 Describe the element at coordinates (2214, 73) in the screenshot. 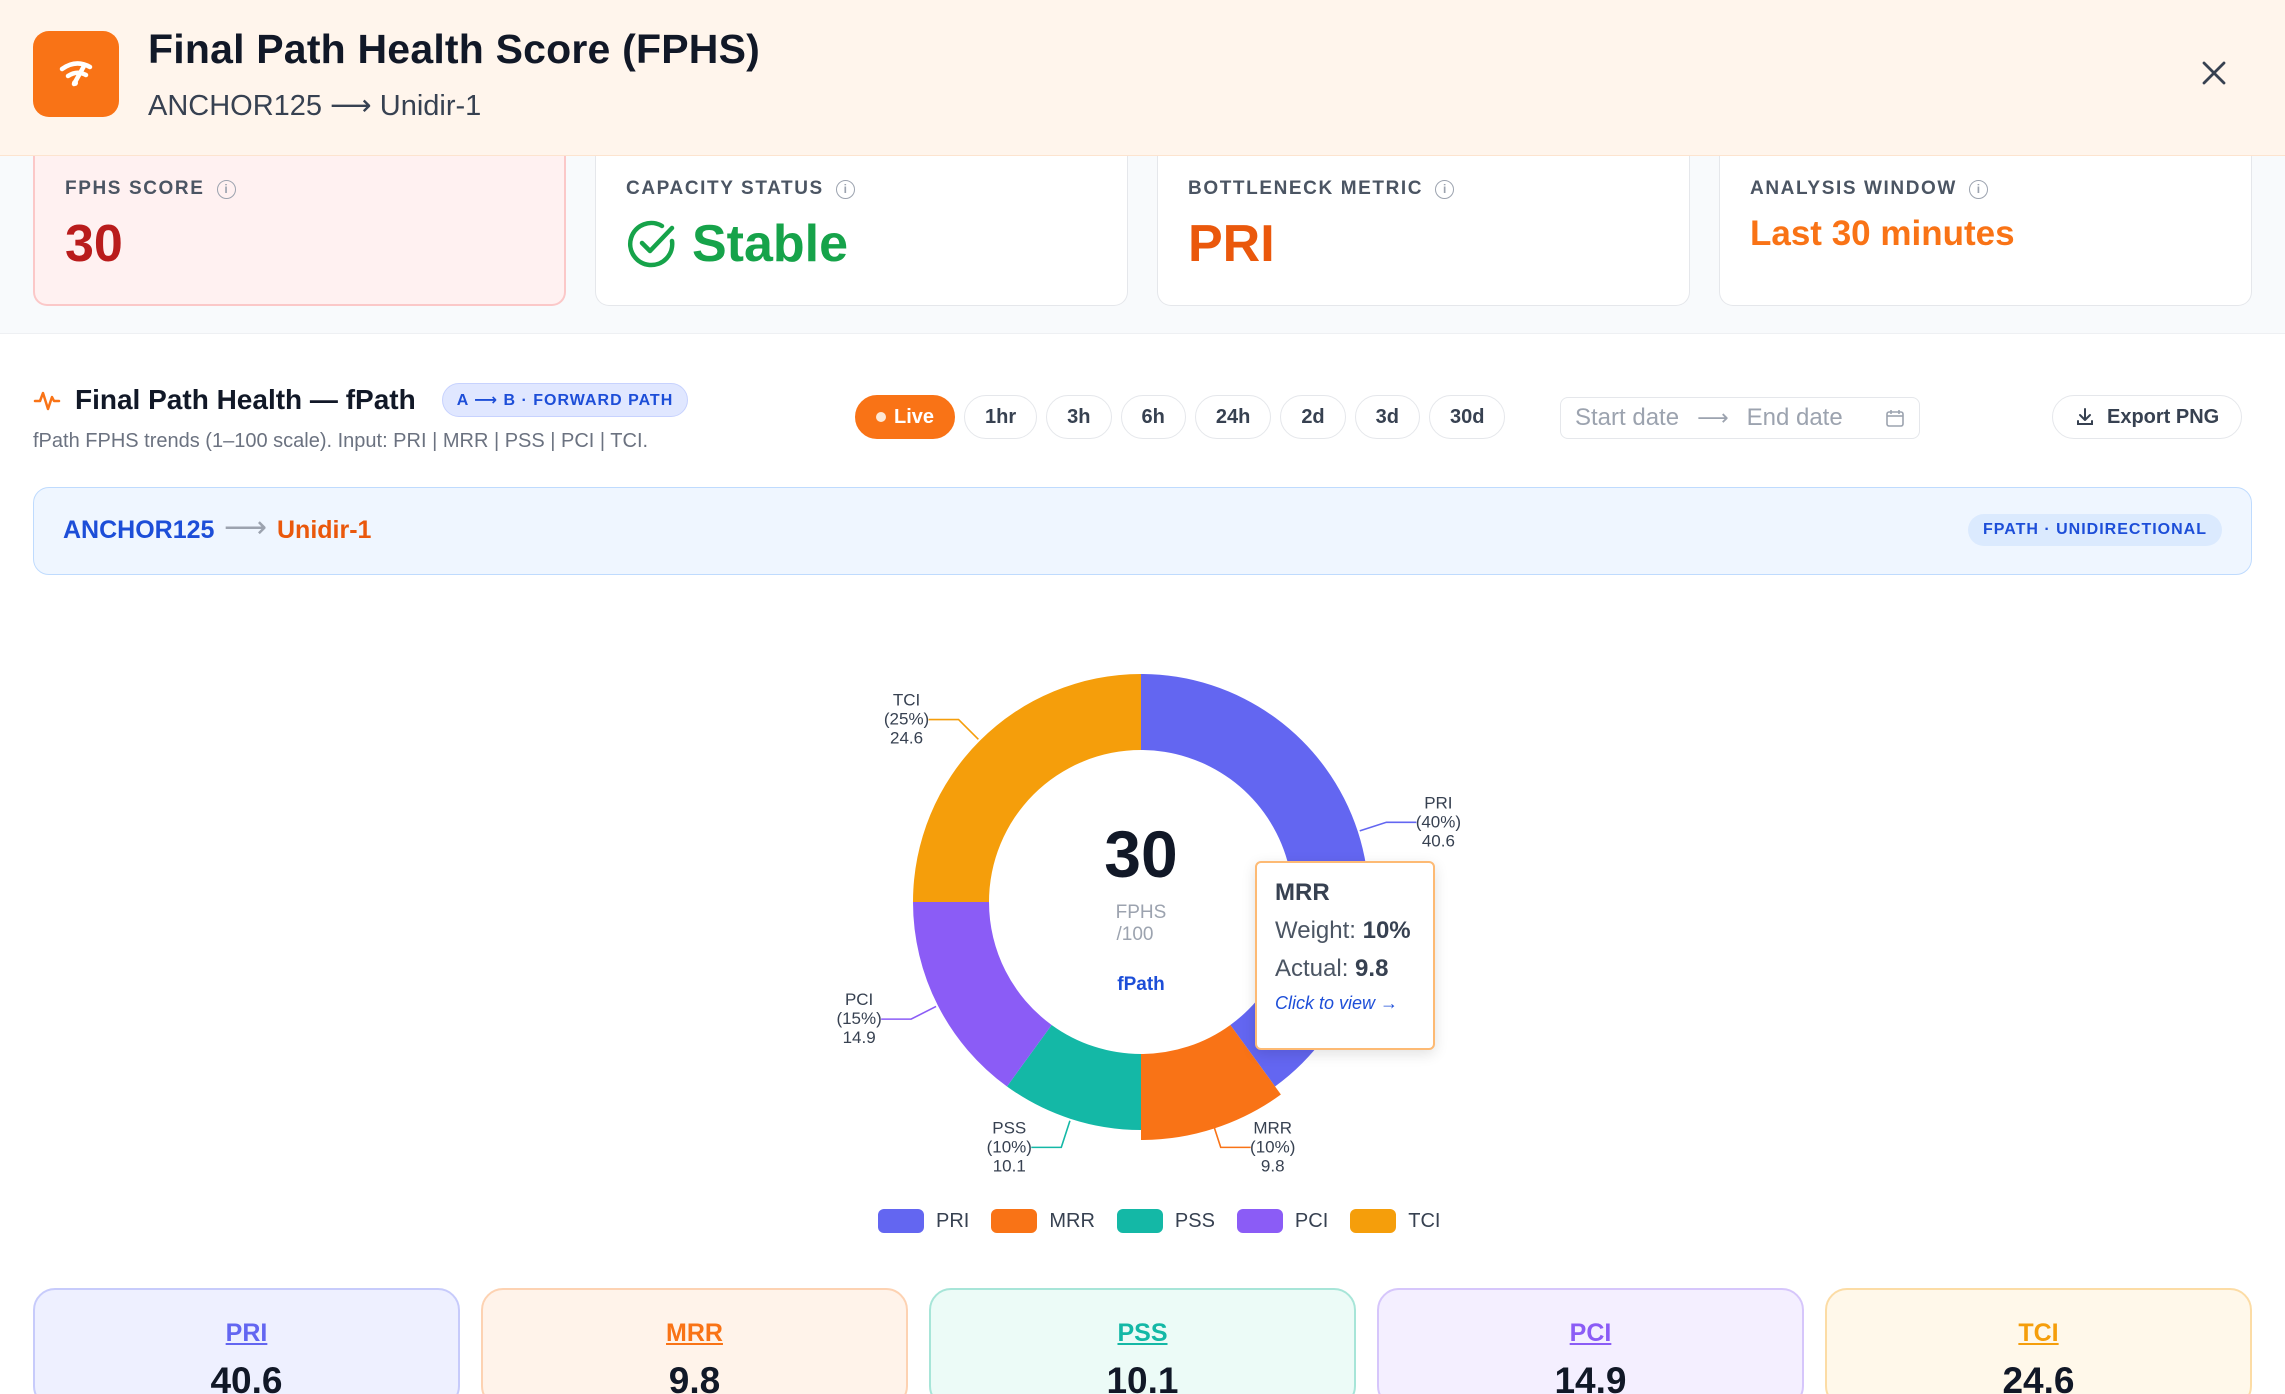

I see `close-icon` at that location.